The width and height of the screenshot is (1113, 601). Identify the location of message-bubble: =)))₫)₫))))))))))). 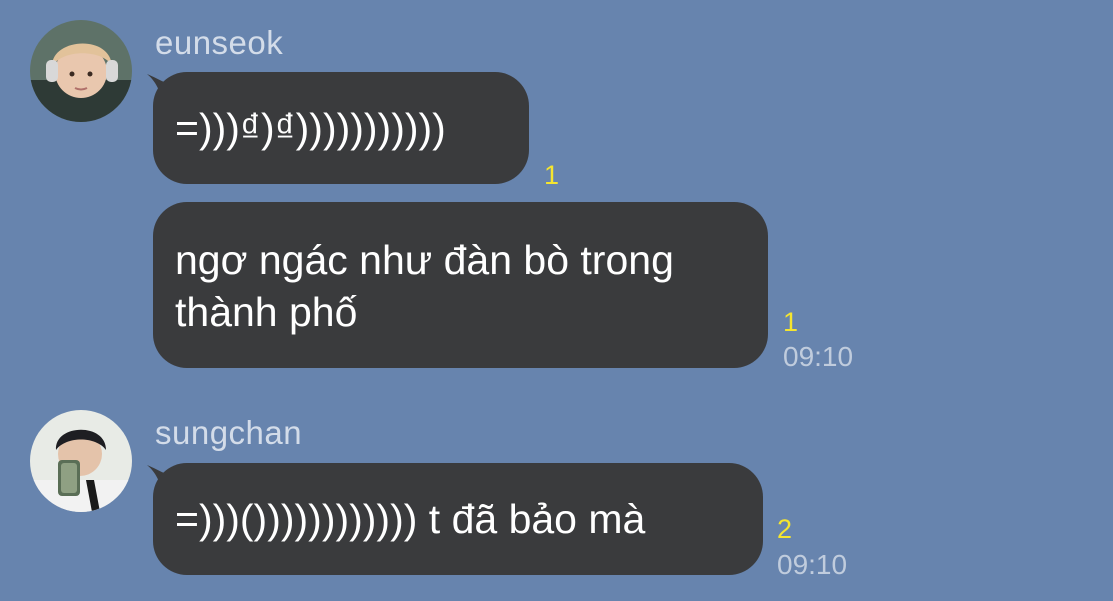
(341, 128).